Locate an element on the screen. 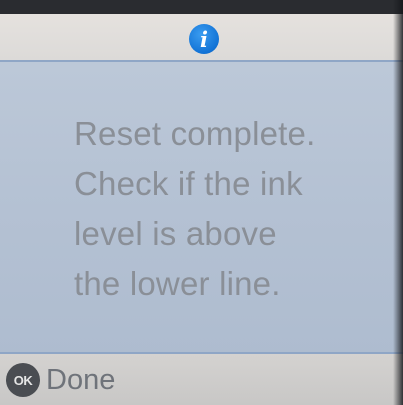 The image size is (403, 405). done-label: Done is located at coordinates (80, 380).